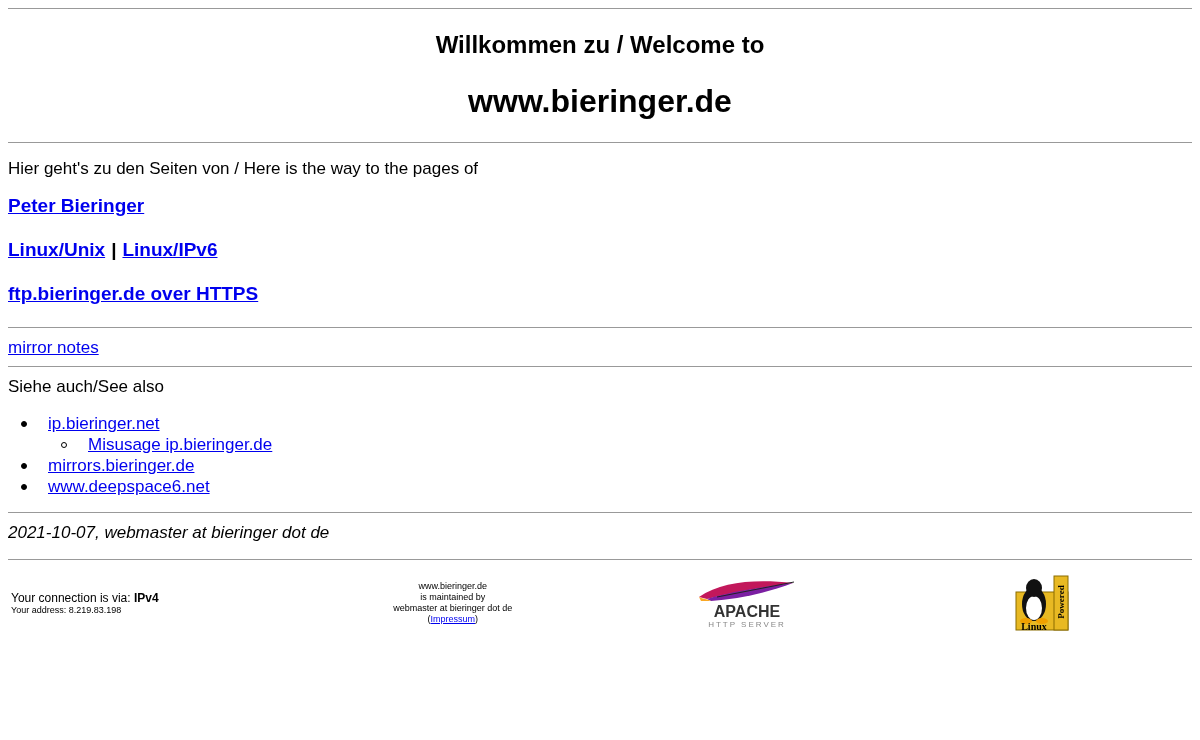 The image size is (1200, 740). Describe the element at coordinates (453, 597) in the screenshot. I see `maintainer-text: is maintained by` at that location.